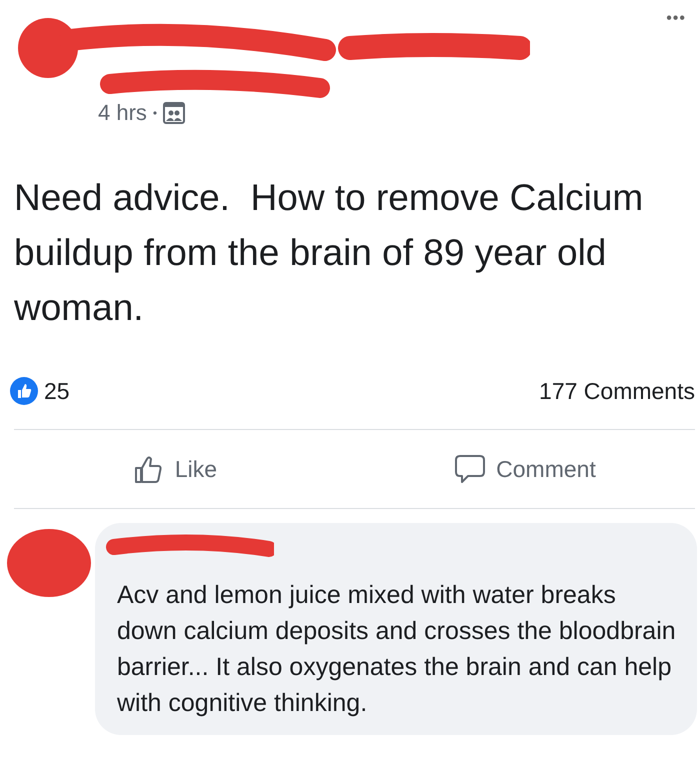 Image resolution: width=700 pixels, height=773 pixels. Describe the element at coordinates (525, 469) in the screenshot. I see `comment-button: Comment` at that location.